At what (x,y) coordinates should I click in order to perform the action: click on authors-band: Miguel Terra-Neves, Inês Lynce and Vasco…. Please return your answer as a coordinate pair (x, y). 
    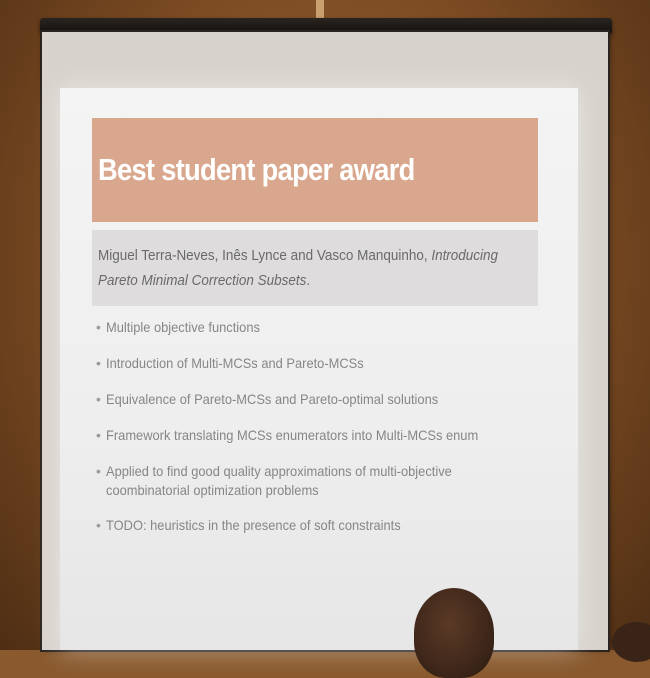
    Looking at the image, I should click on (315, 268).